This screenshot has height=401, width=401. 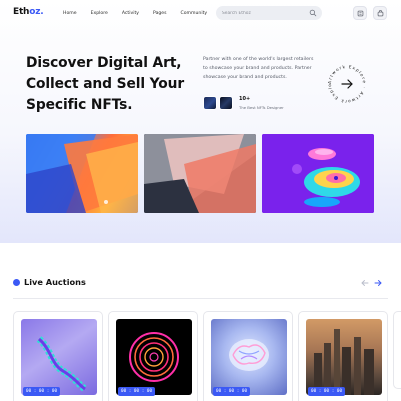 What do you see at coordinates (130, 13) in the screenshot?
I see `nav-activity: Activity` at bounding box center [130, 13].